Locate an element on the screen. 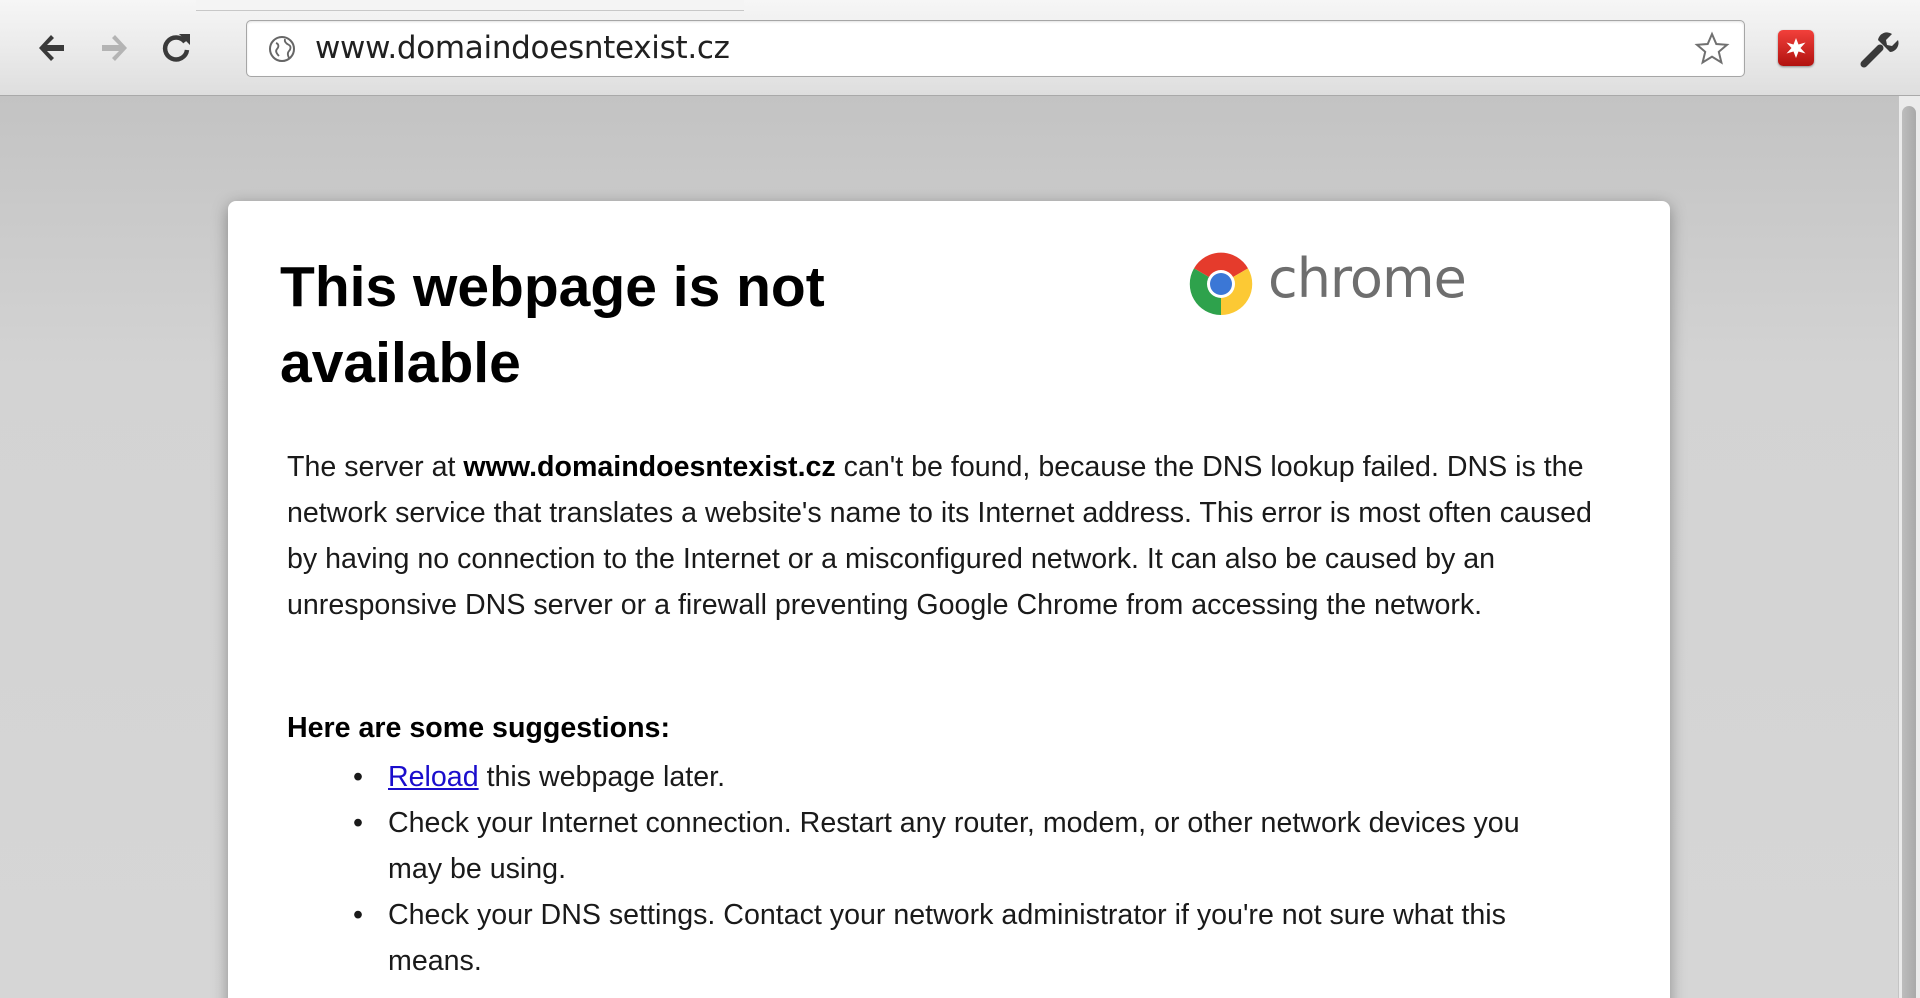 The width and height of the screenshot is (1920, 998). vertical-scrollbar is located at coordinates (1909, 547).